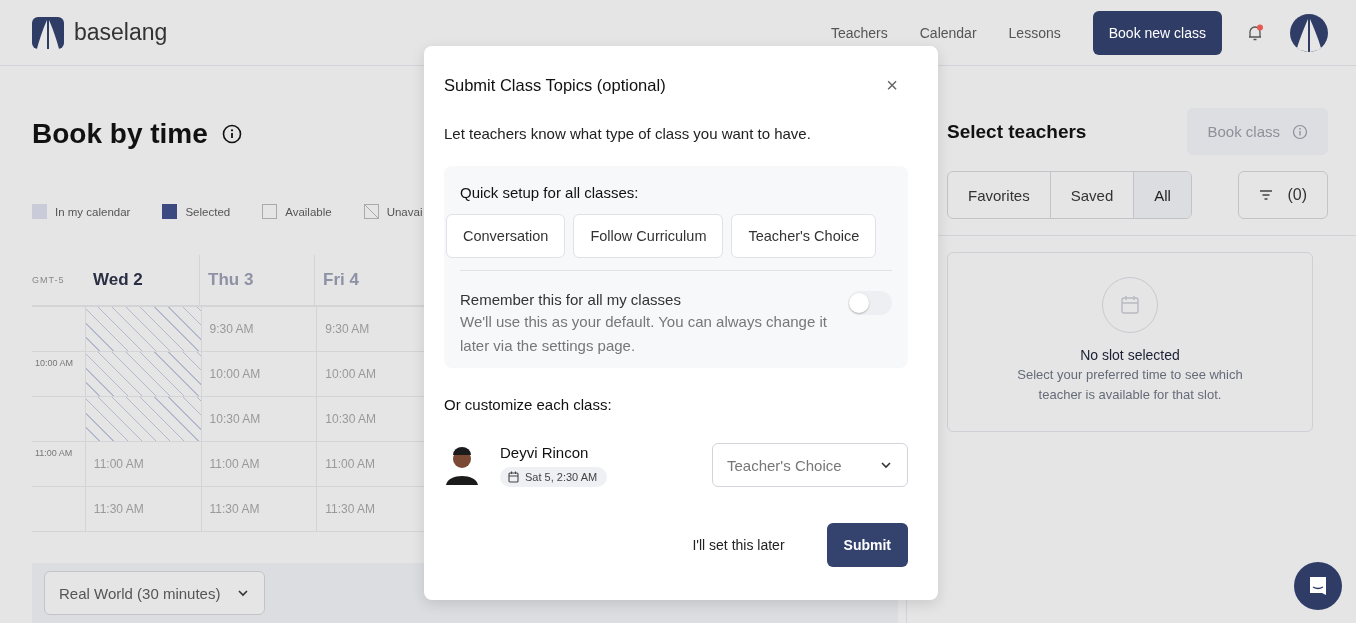  What do you see at coordinates (49, 280) in the screenshot?
I see `timezone-label: GMT-5` at bounding box center [49, 280].